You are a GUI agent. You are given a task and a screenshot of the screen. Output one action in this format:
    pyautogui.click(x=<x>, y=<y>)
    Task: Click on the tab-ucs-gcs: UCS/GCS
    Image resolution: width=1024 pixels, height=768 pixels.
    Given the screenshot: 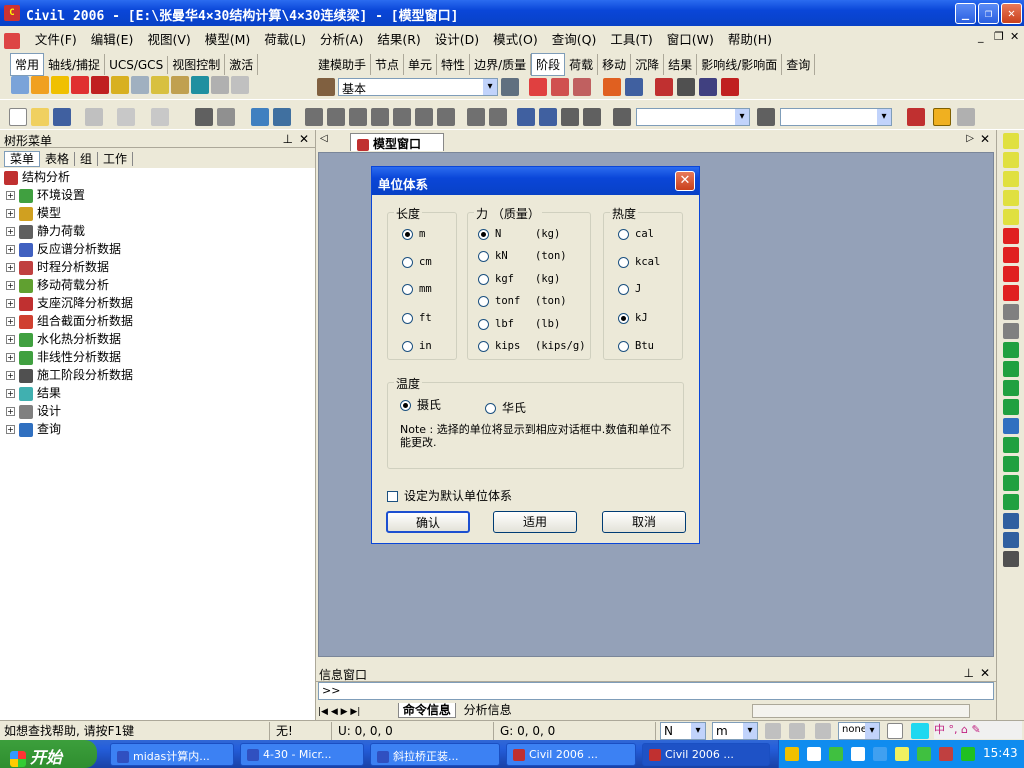 What is the action you would take?
    pyautogui.click(x=137, y=65)
    